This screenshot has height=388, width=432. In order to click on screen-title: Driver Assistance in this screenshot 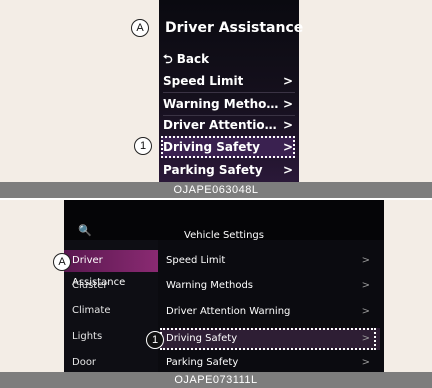, I will do `click(234, 28)`.